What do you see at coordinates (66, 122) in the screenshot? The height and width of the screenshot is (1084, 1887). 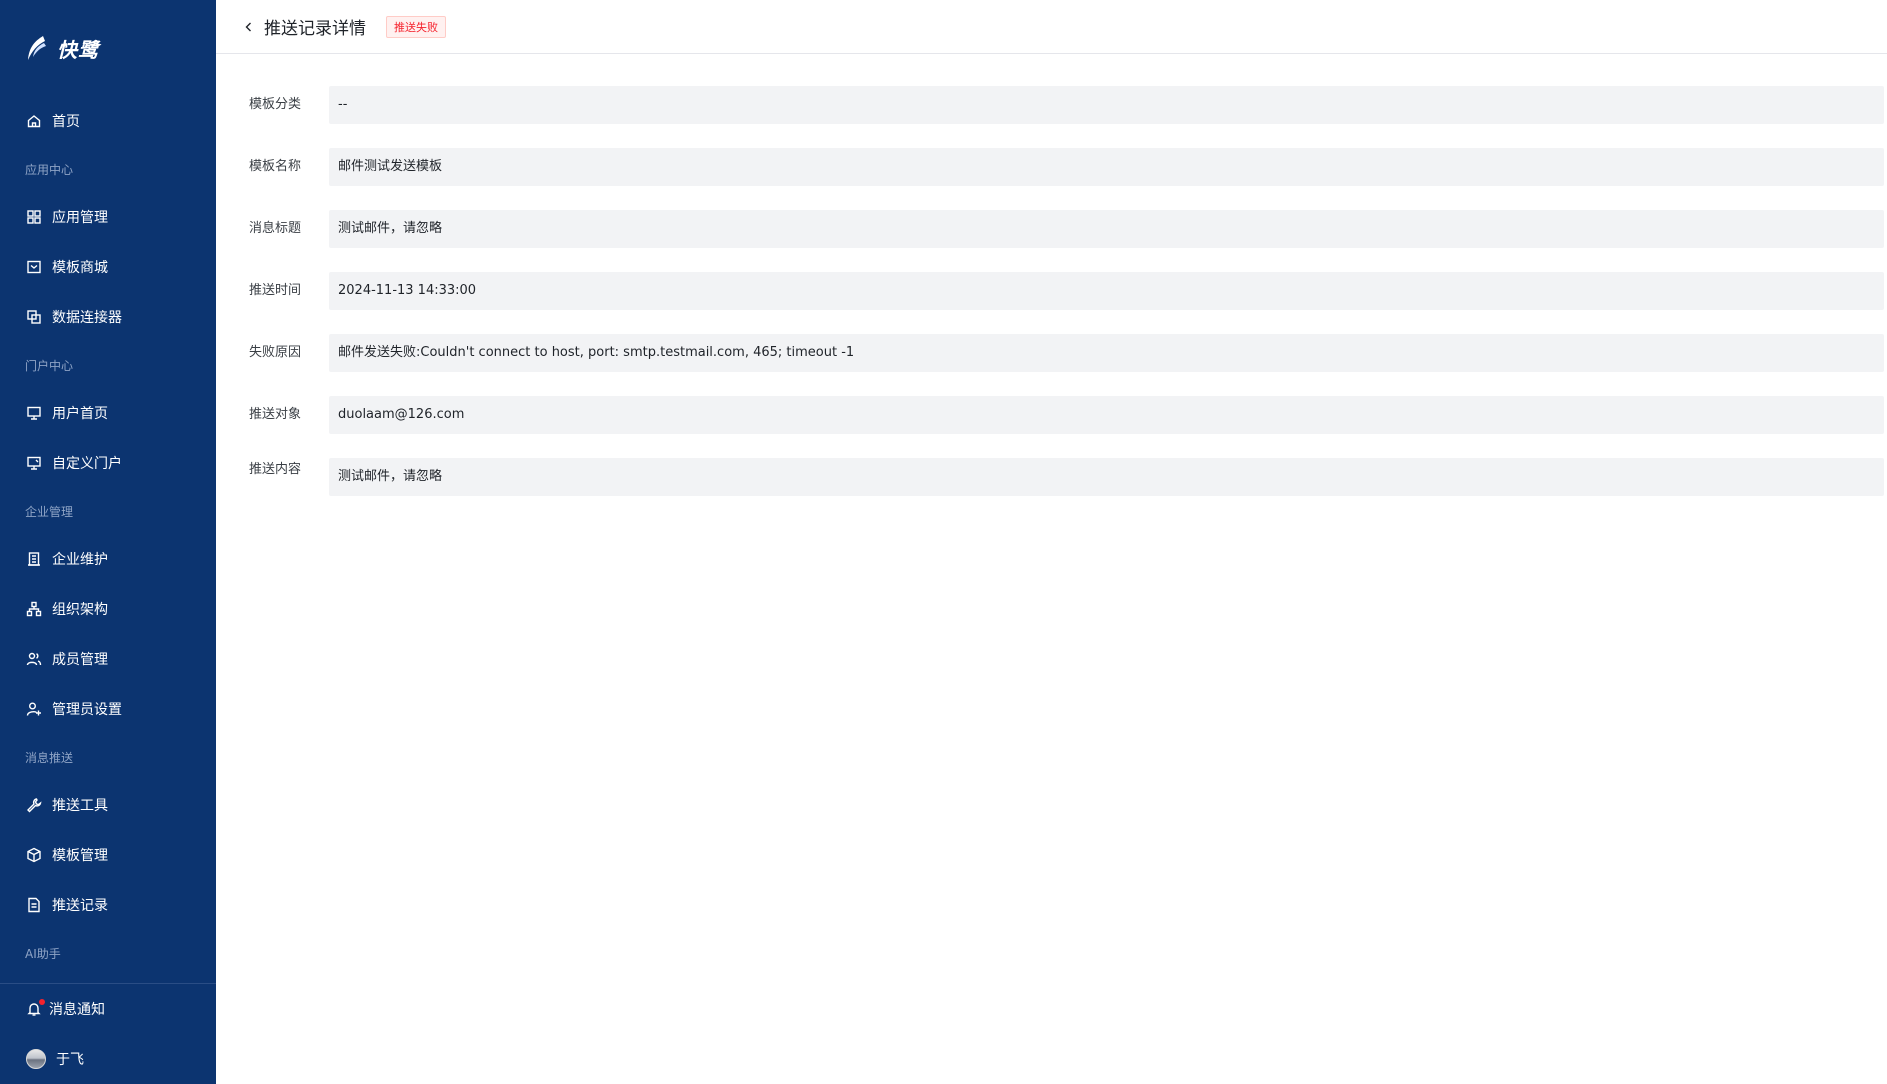 I see `sidebar-item-label: 首页` at bounding box center [66, 122].